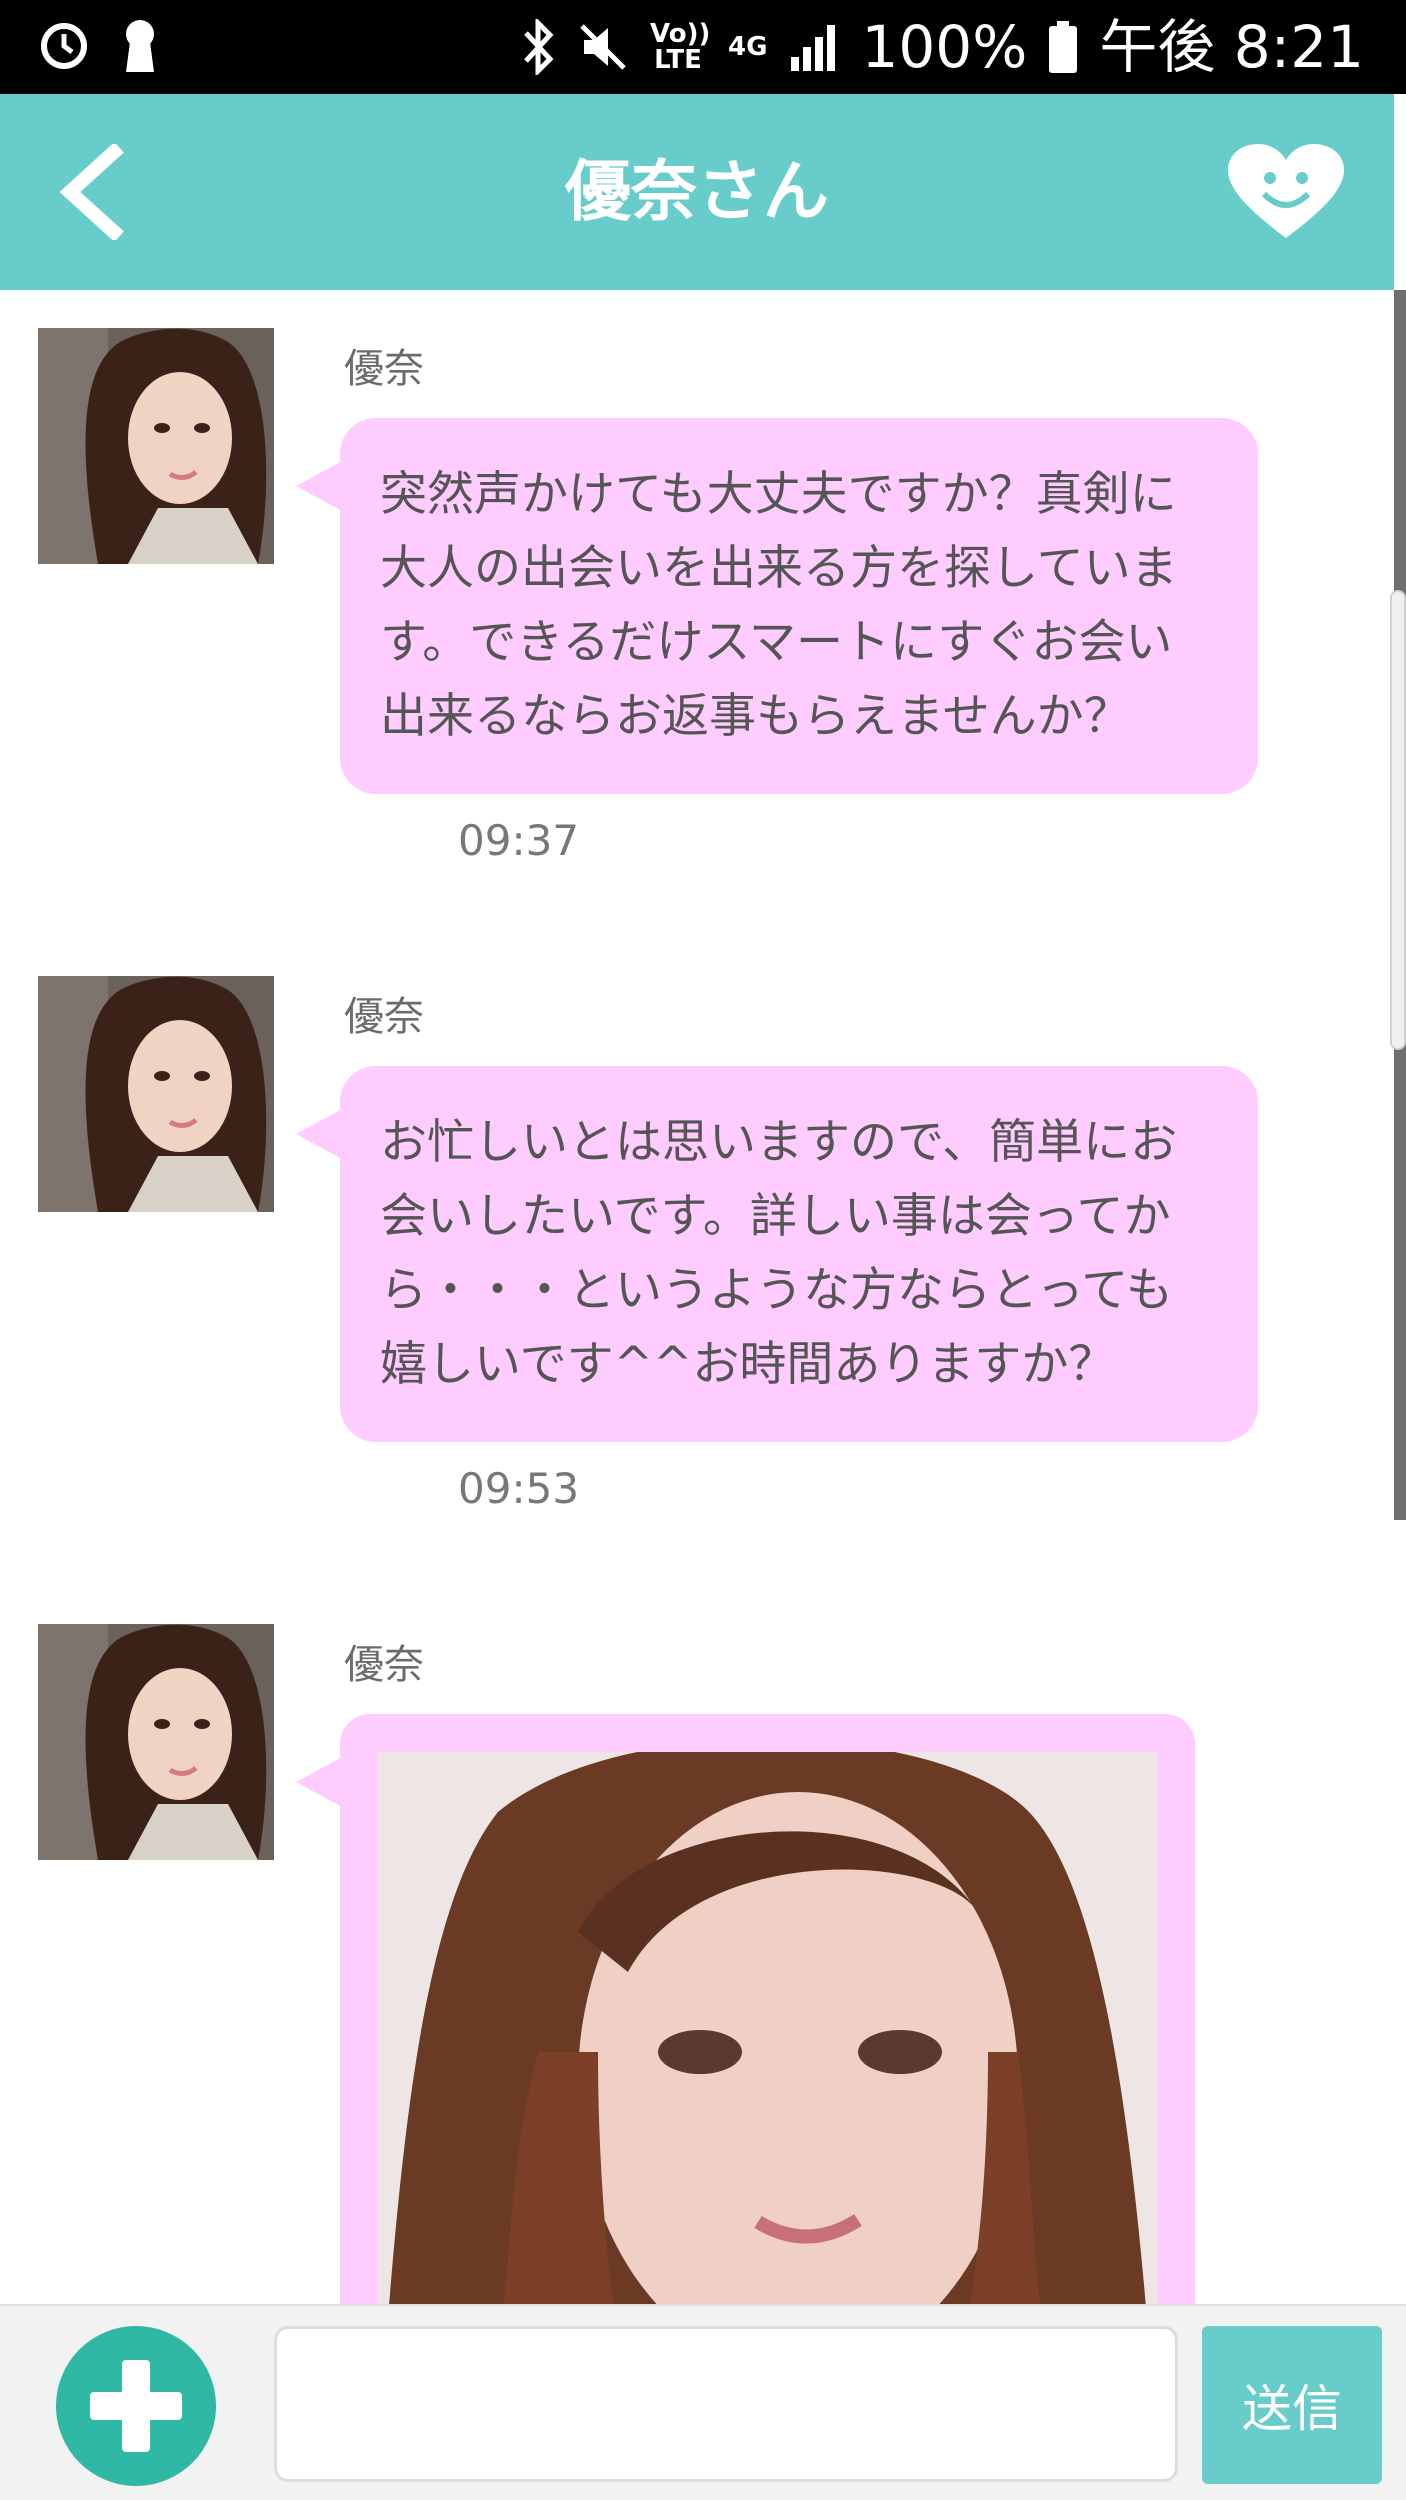 This screenshot has width=1406, height=2500. What do you see at coordinates (813, 48) in the screenshot?
I see `signal-icon` at bounding box center [813, 48].